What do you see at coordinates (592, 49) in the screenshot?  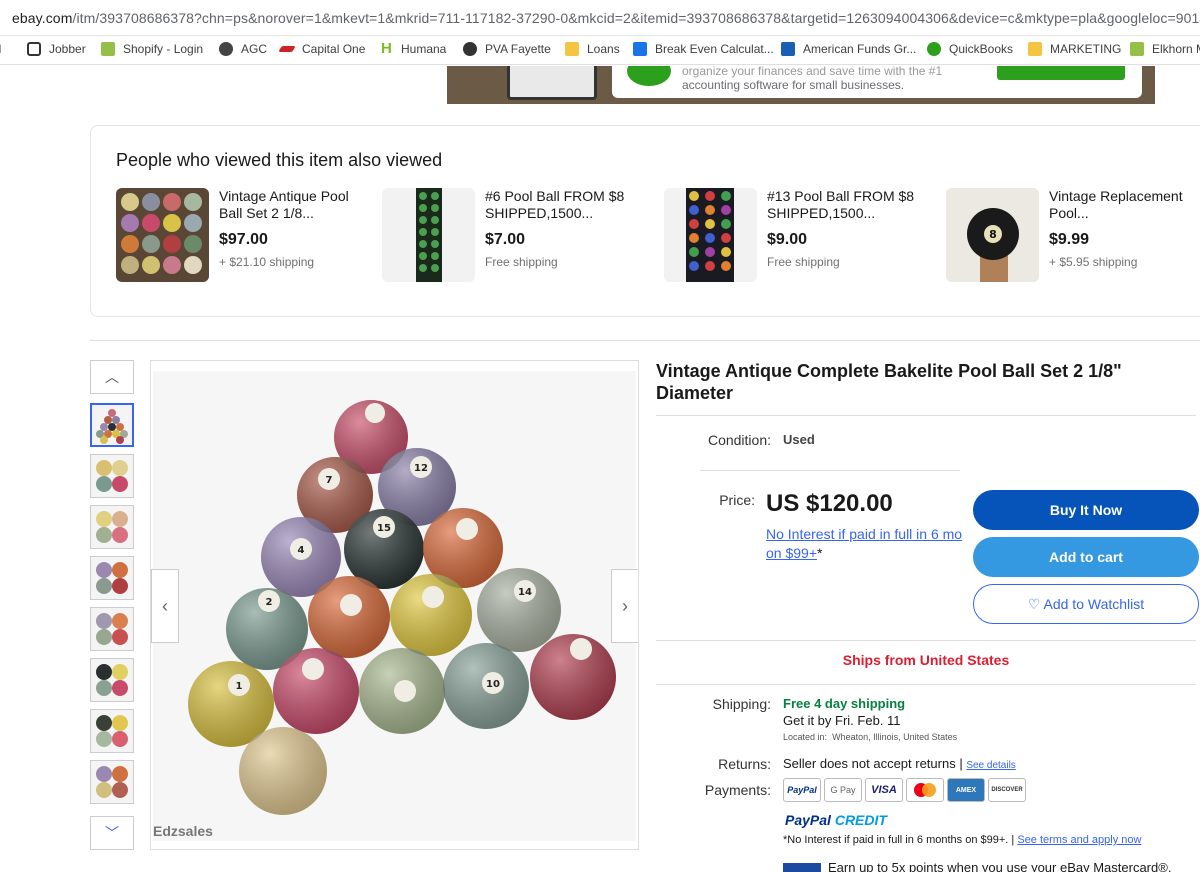 I see `bookmark-loans: Loans` at bounding box center [592, 49].